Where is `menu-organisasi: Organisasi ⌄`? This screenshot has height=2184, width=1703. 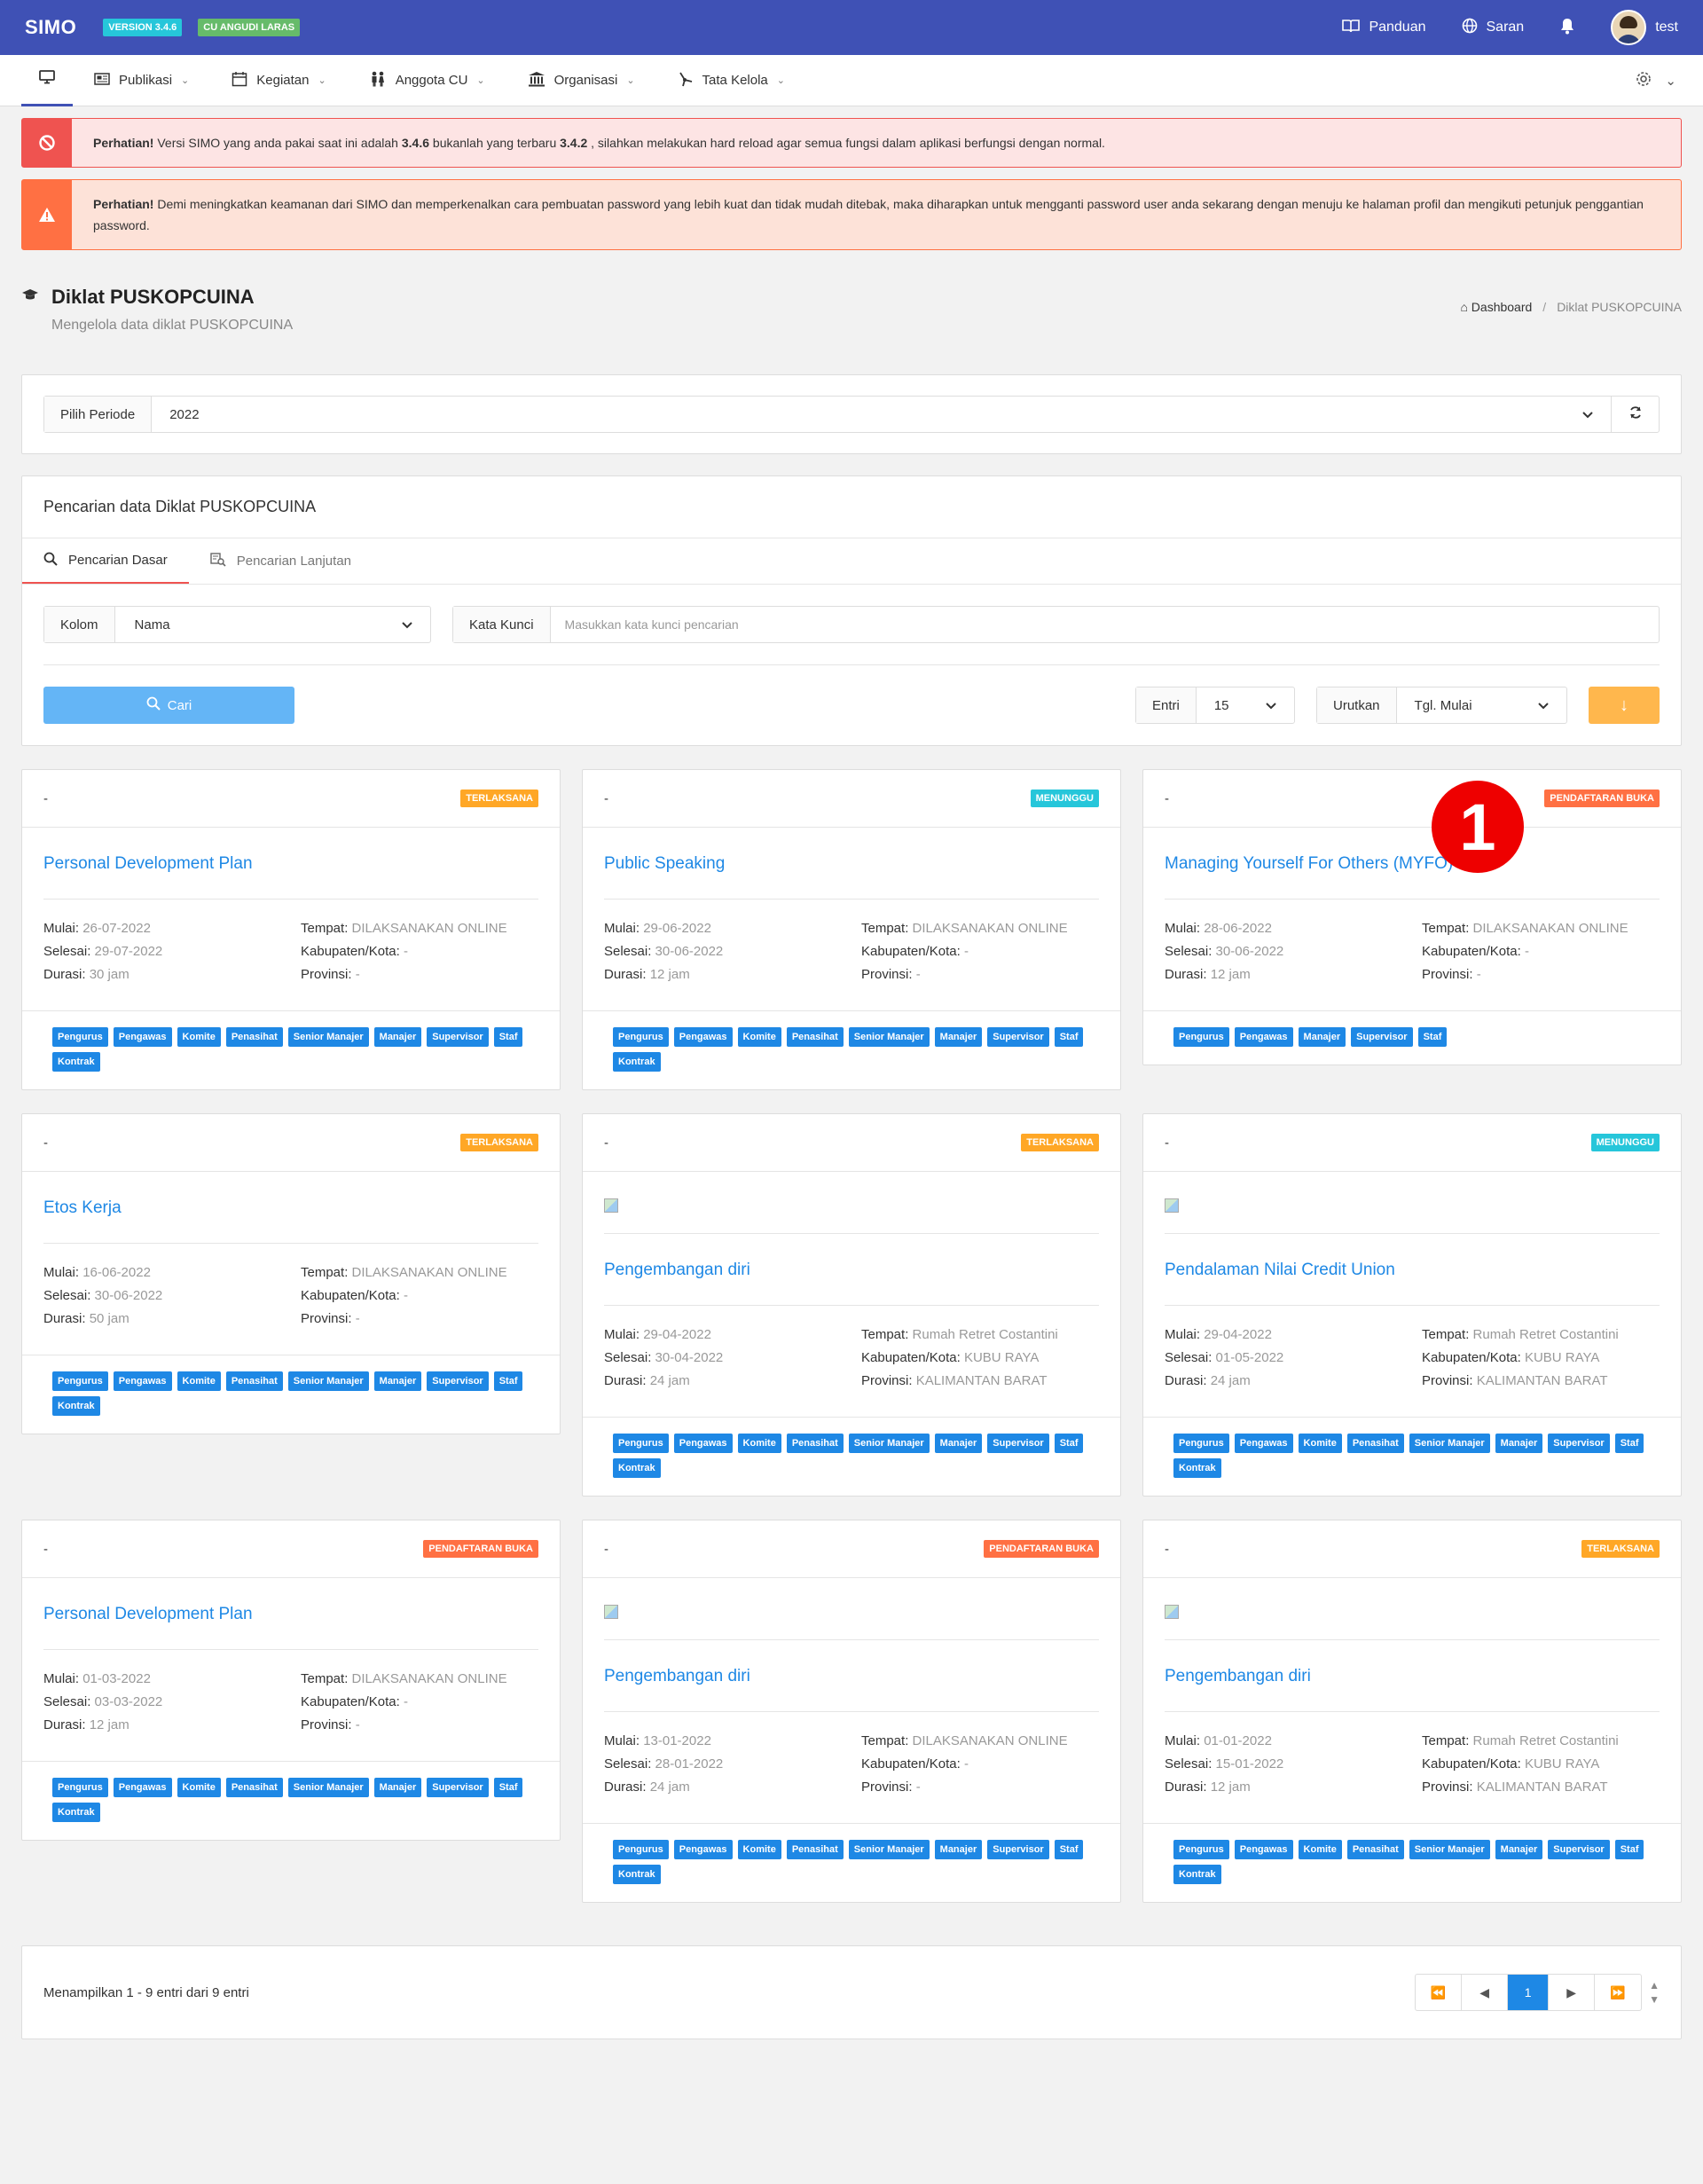
menu-organisasi: Organisasi ⌄ is located at coordinates (581, 80).